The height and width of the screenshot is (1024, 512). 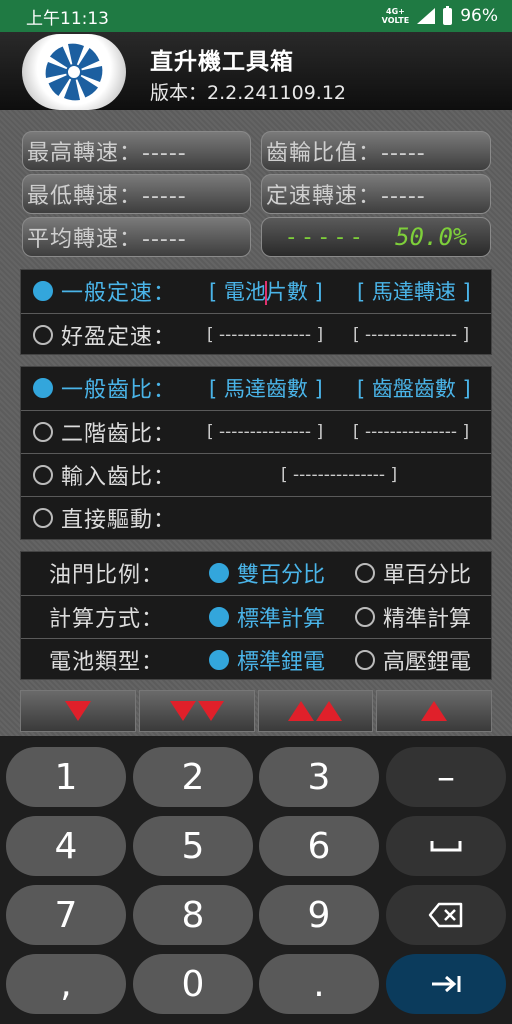 What do you see at coordinates (193, 777) in the screenshot?
I see `key-2: 2` at bounding box center [193, 777].